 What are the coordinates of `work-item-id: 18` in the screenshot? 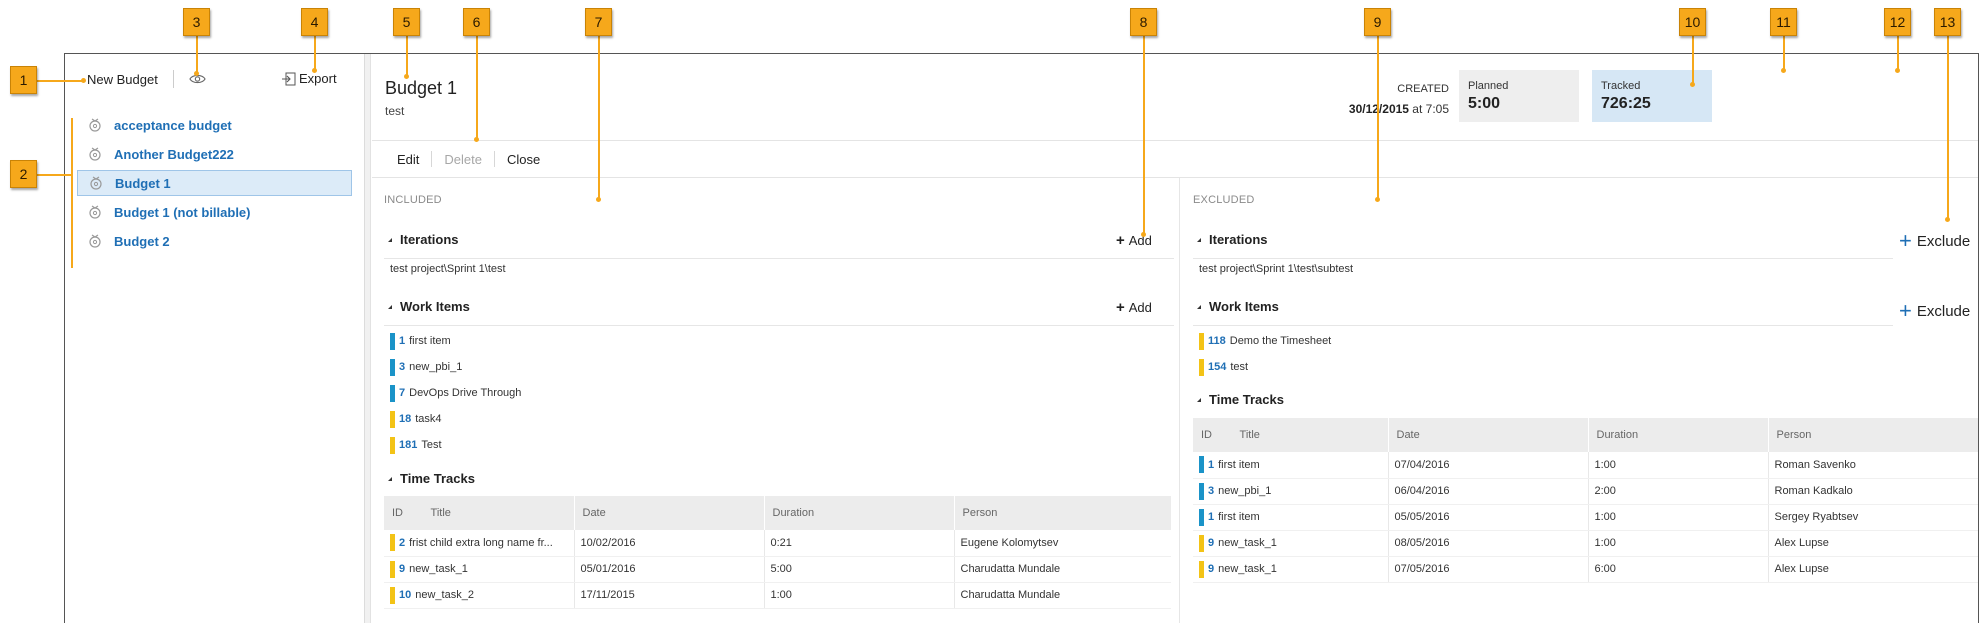 It's located at (405, 419).